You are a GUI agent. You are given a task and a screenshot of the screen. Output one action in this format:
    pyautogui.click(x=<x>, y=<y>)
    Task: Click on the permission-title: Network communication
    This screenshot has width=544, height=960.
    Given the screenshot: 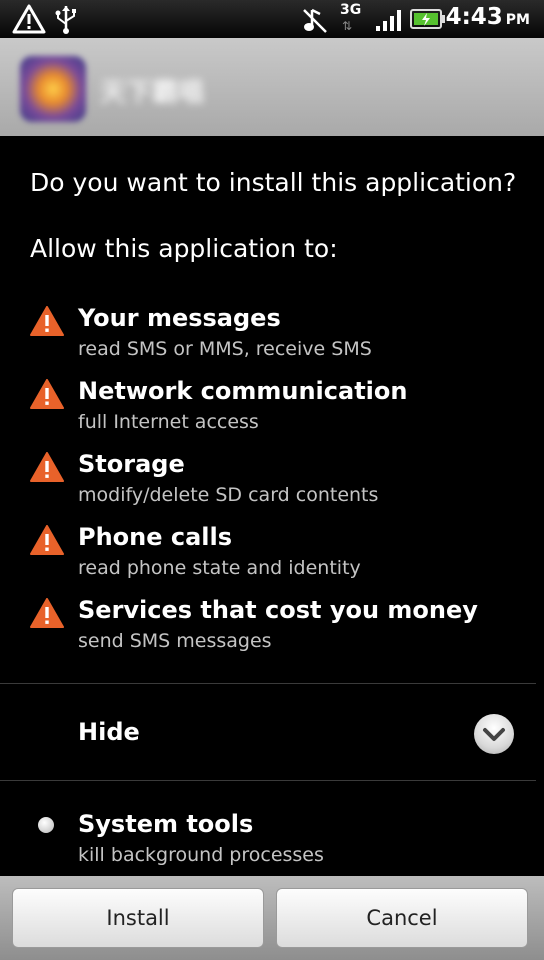 What is the action you would take?
    pyautogui.click(x=243, y=391)
    